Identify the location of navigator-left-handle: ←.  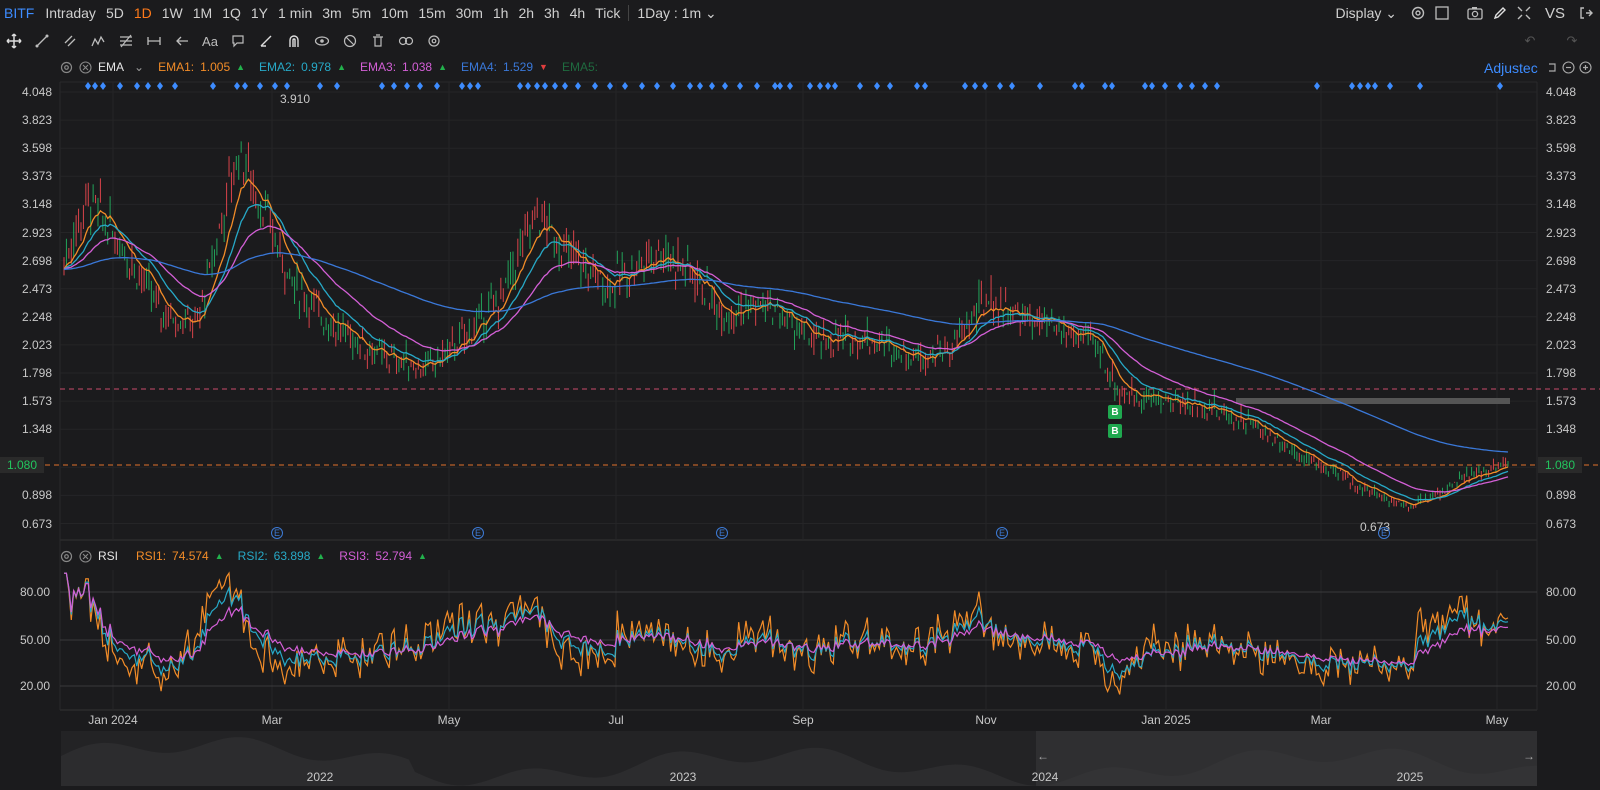
(1043, 756).